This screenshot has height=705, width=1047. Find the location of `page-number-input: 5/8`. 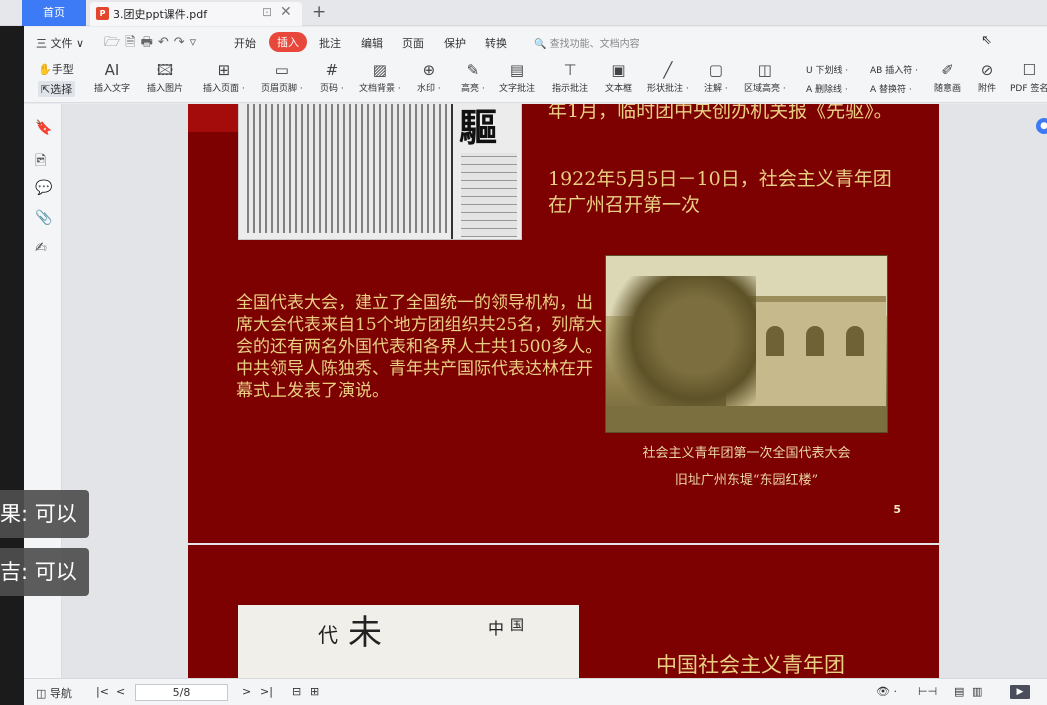

page-number-input: 5/8 is located at coordinates (181, 692).